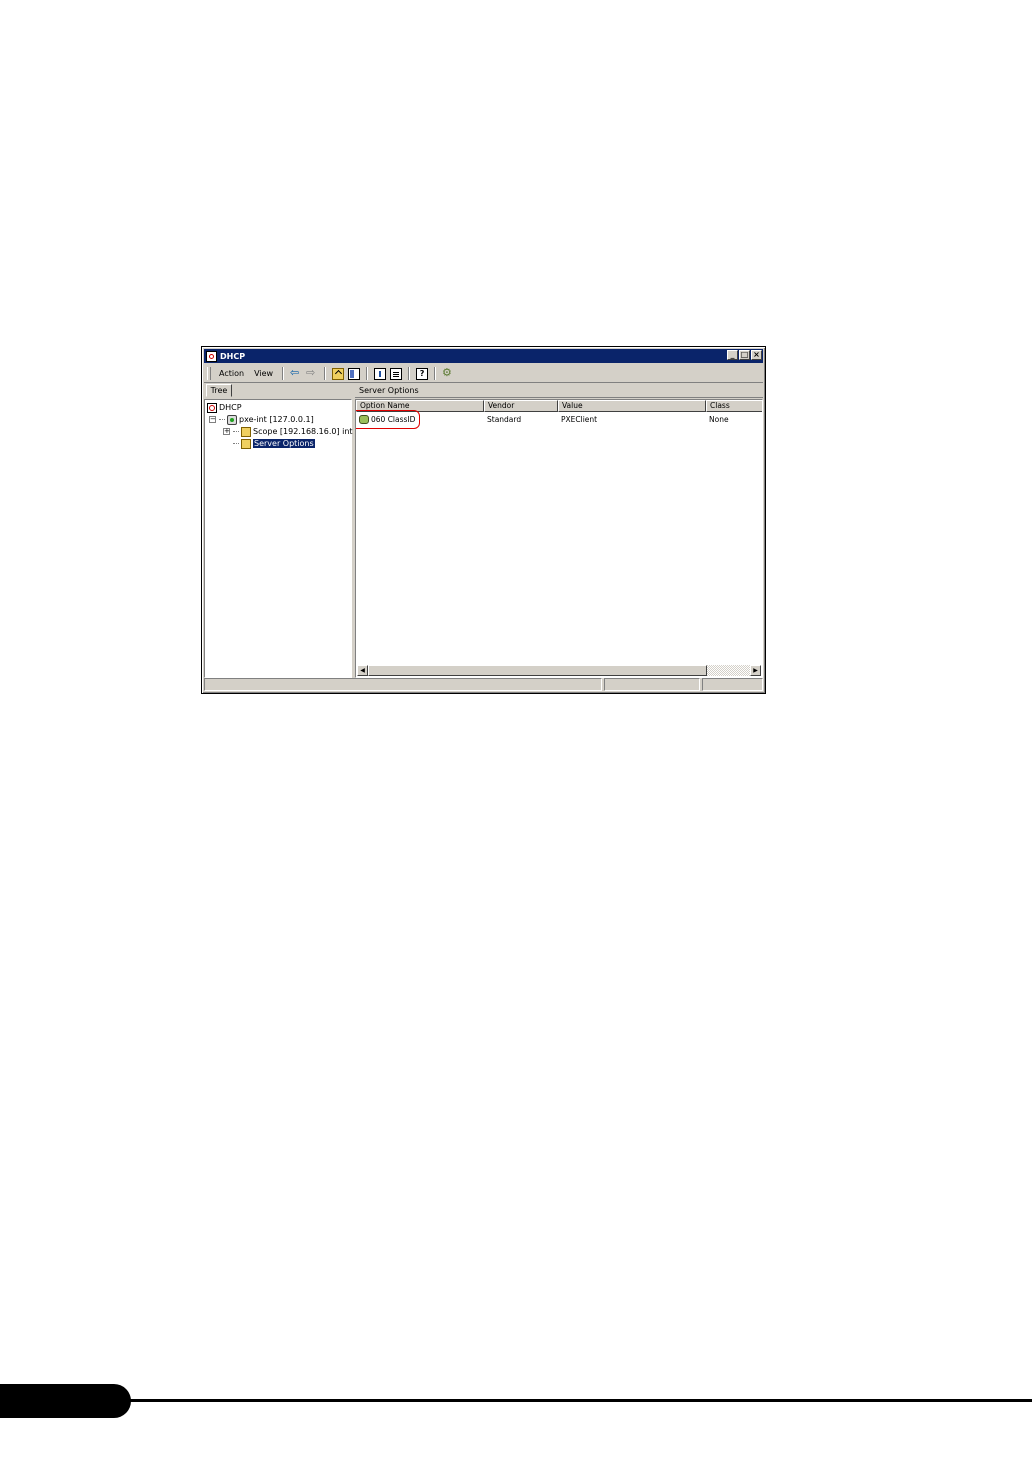 Image resolution: width=1032 pixels, height=1458 pixels. Describe the element at coordinates (719, 419) in the screenshot. I see `cell-class: None` at that location.